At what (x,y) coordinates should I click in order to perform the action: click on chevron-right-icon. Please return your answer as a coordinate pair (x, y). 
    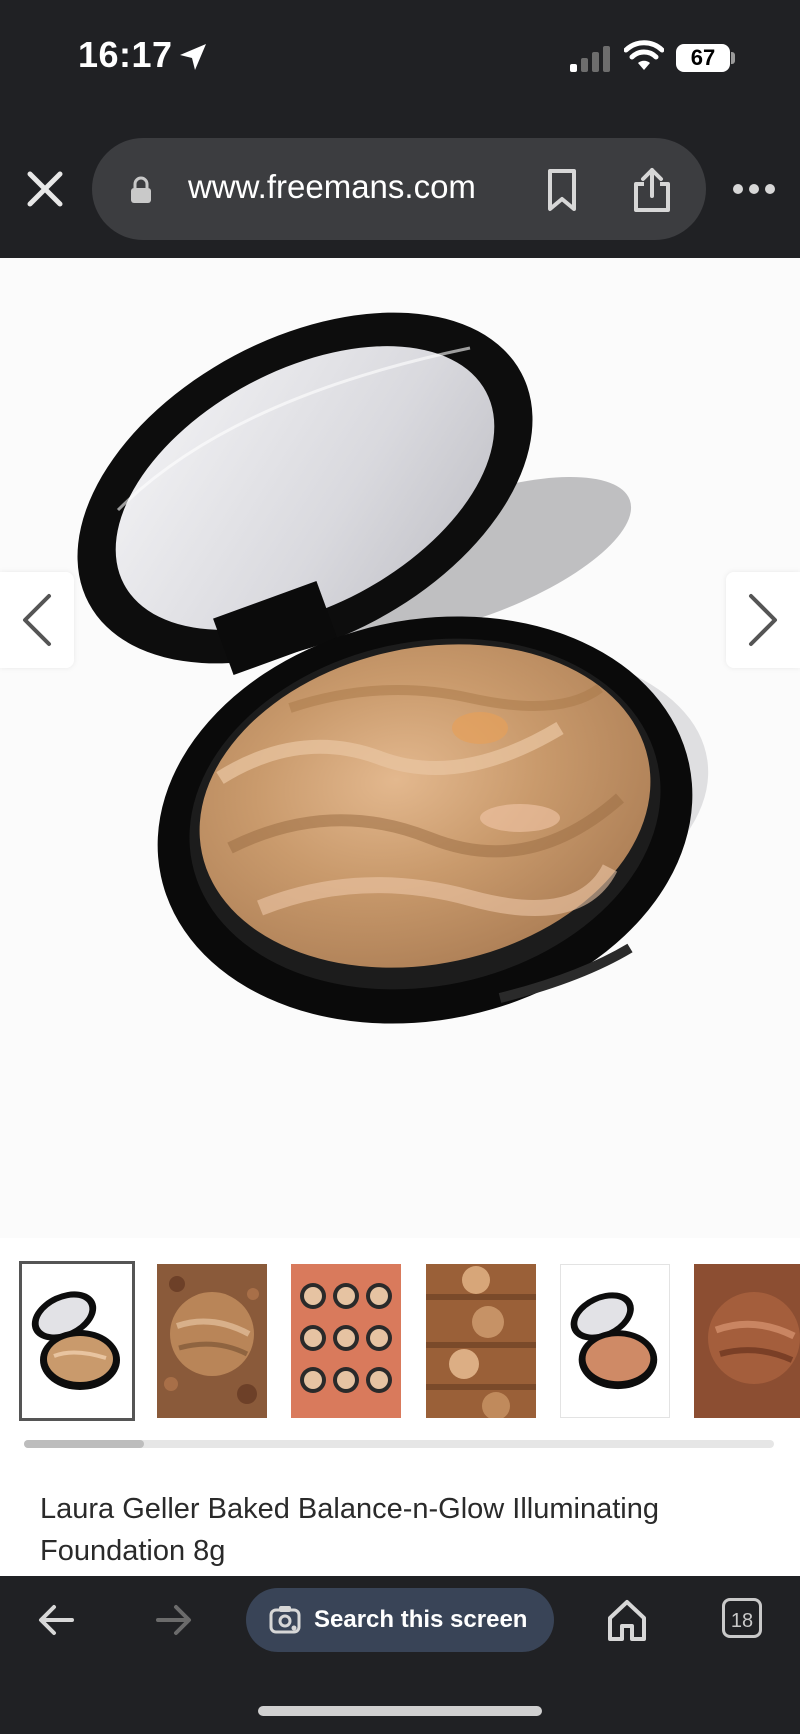
    Looking at the image, I should click on (763, 620).